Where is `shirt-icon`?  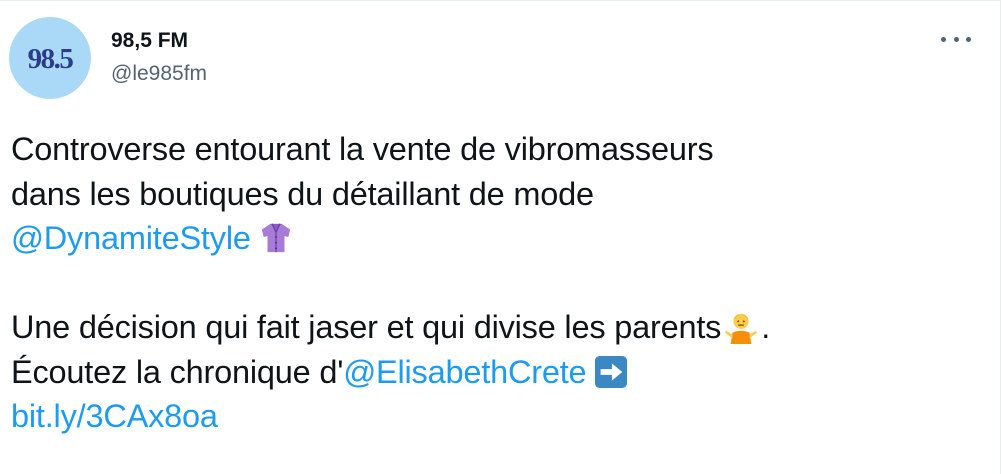
shirt-icon is located at coordinates (276, 244).